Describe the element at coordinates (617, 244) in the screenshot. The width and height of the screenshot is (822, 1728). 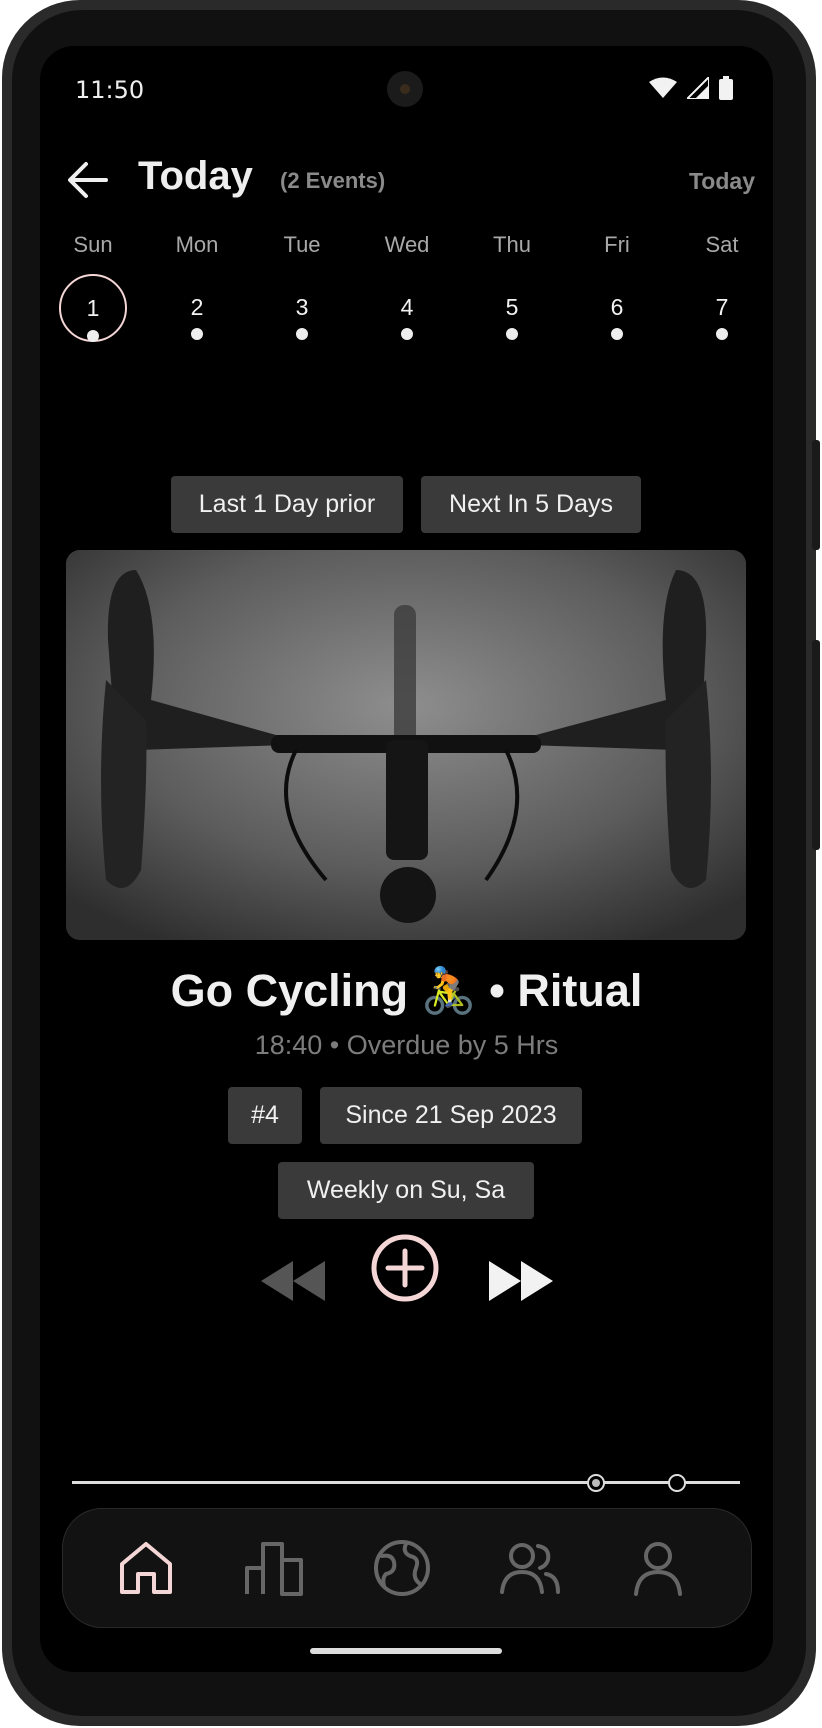
I see `day-name: Fri` at that location.